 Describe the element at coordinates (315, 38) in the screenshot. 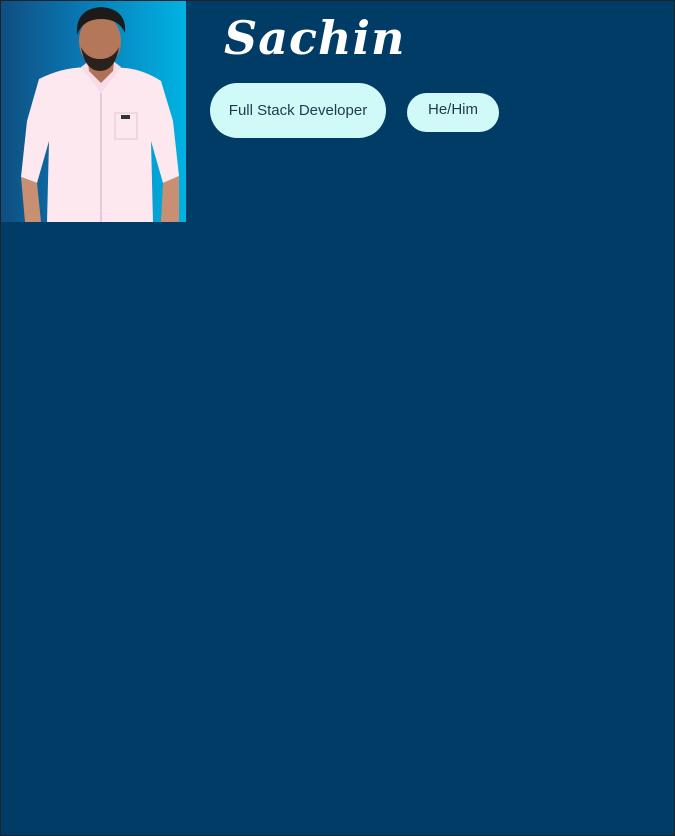

I see `profile-name: Sachin` at that location.